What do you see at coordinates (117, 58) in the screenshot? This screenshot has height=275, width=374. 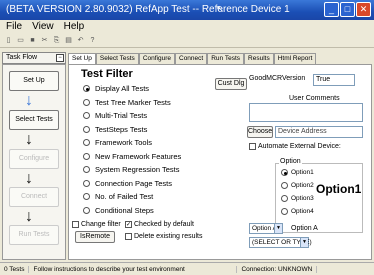 I see `tab-select-tests: Select Tests` at bounding box center [117, 58].